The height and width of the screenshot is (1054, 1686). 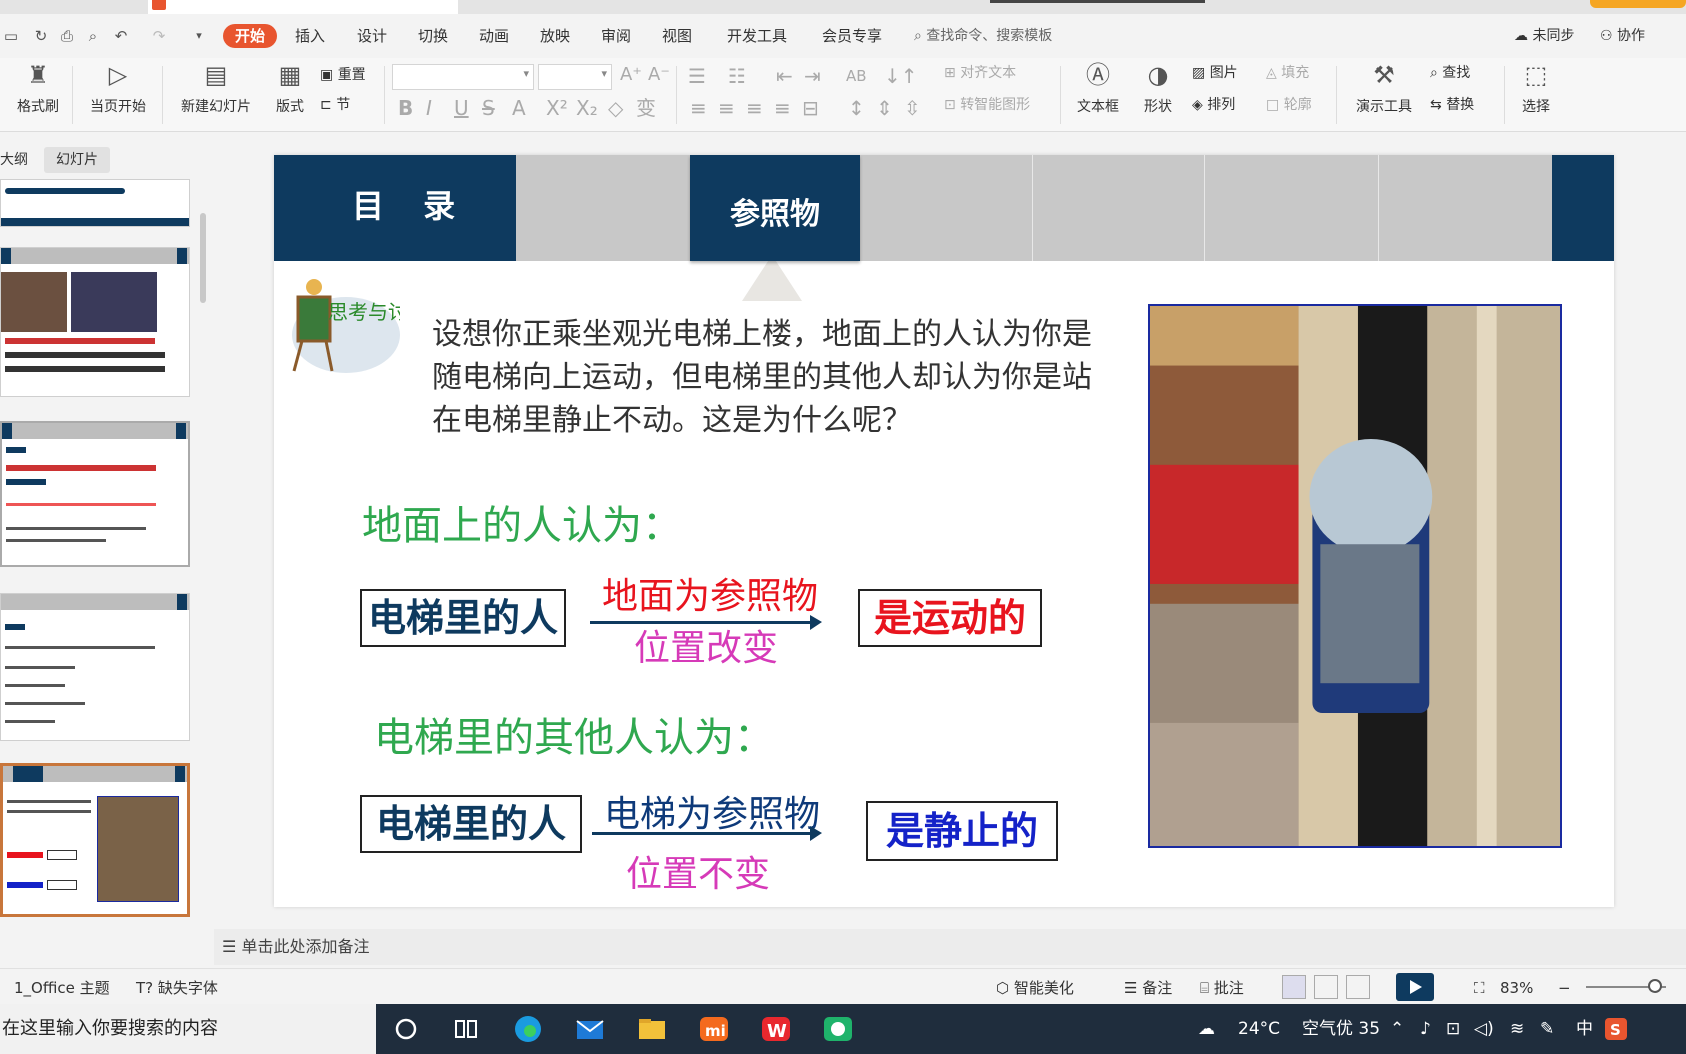 What do you see at coordinates (1287, 73) in the screenshot?
I see `fill-button: ◬ 填充` at bounding box center [1287, 73].